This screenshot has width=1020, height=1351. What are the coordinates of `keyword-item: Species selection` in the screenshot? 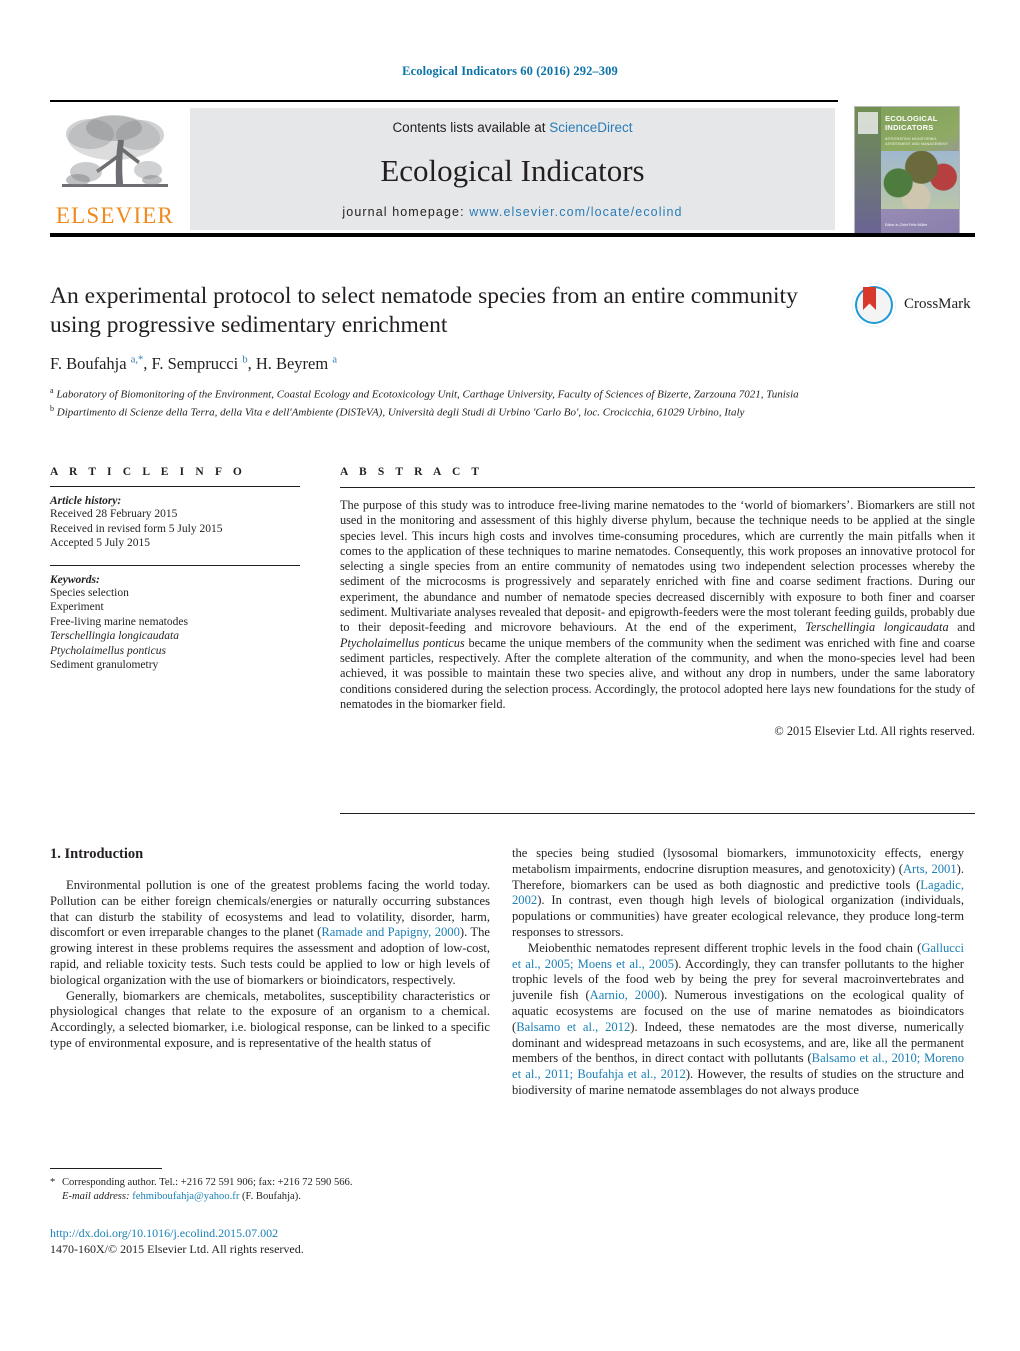 It's located at (89, 592).